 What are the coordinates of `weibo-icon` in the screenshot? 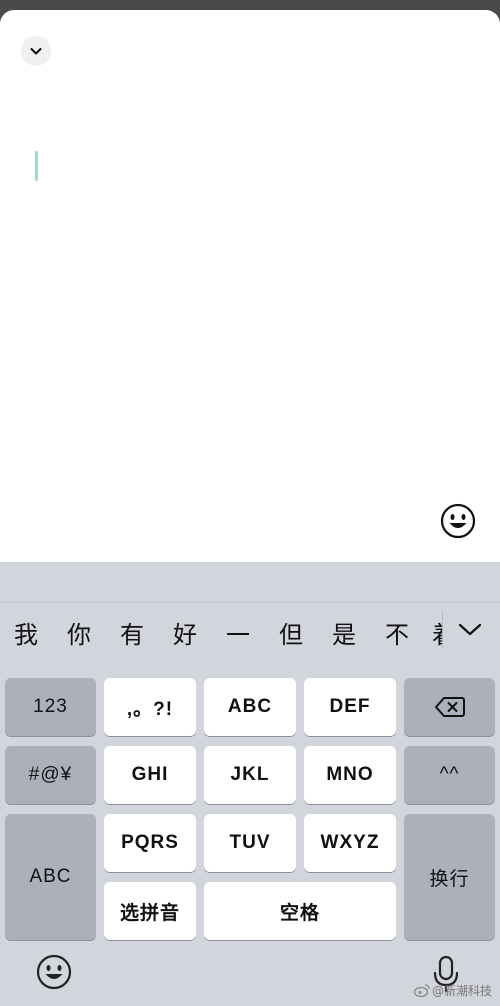 It's located at (422, 990).